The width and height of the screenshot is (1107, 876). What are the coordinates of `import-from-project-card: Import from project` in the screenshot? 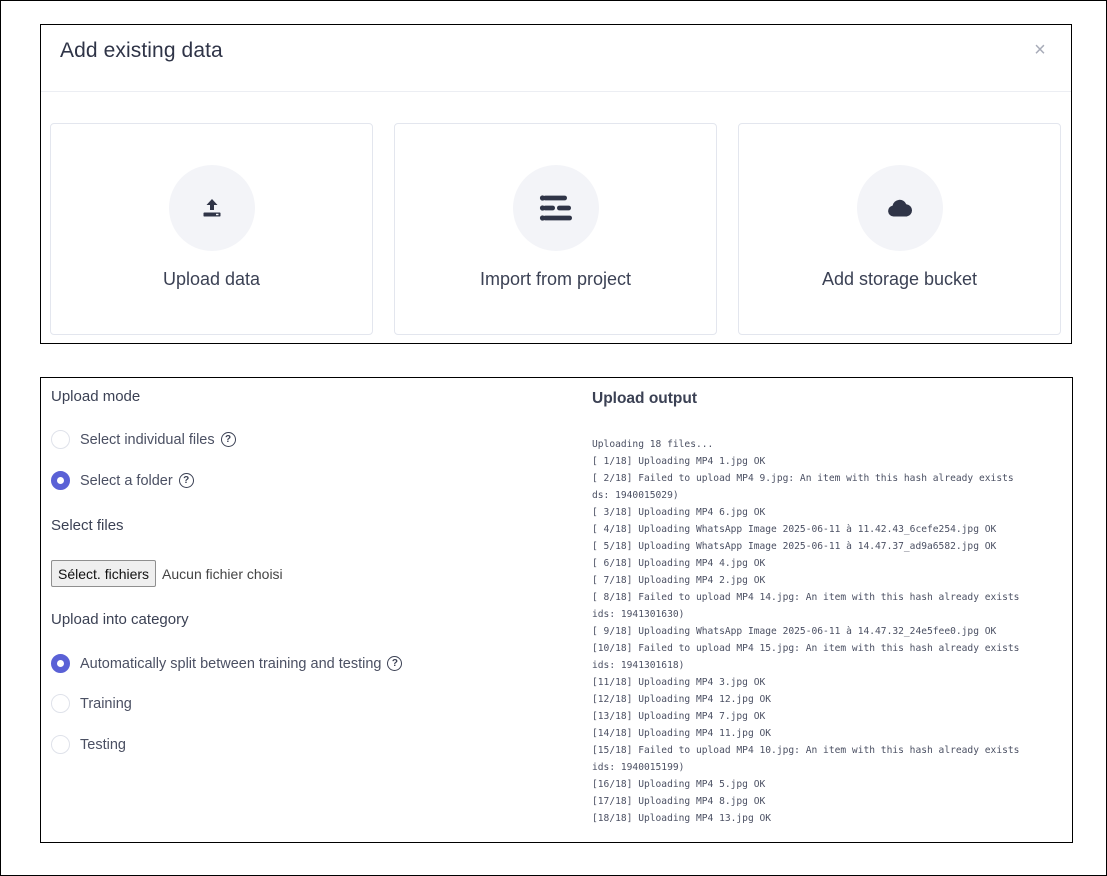 It's located at (555, 229).